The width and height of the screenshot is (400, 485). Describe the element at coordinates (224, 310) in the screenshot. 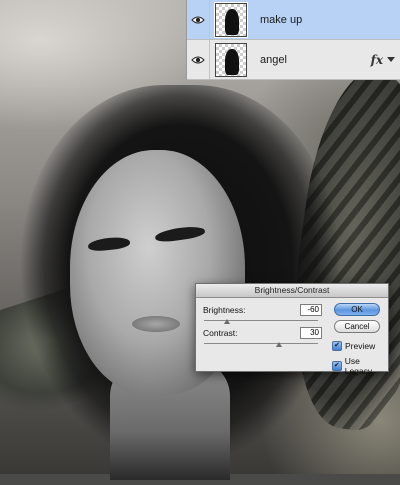

I see `brightness-label: Brightness:` at that location.